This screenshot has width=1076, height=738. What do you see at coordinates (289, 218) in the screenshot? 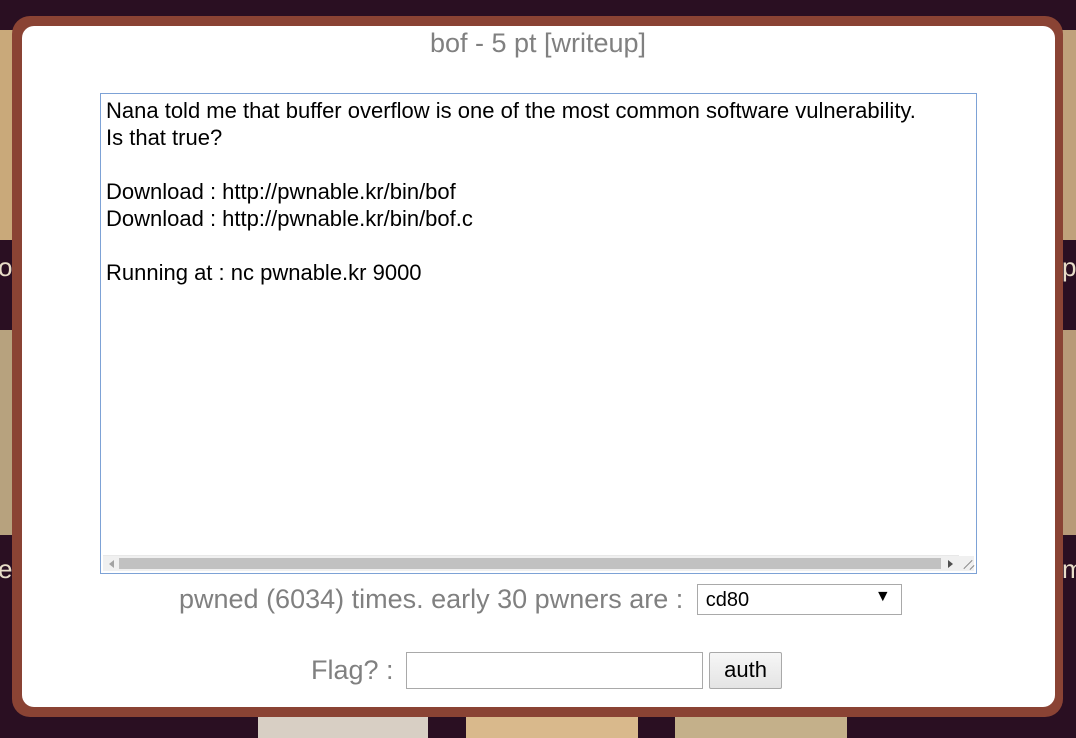
I see `download-source-line: Download : http://pwnable.kr/bin/bof.c` at bounding box center [289, 218].